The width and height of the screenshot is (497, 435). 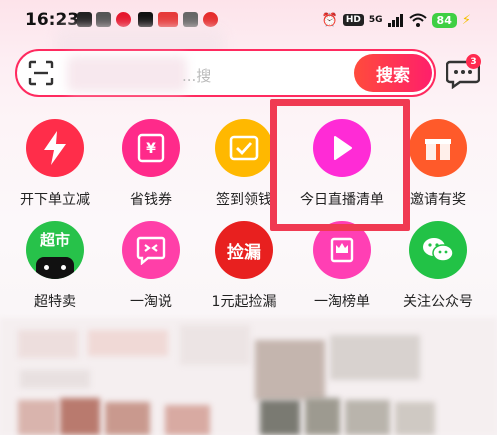 I want to click on tmall-cat-face, so click(x=55, y=268).